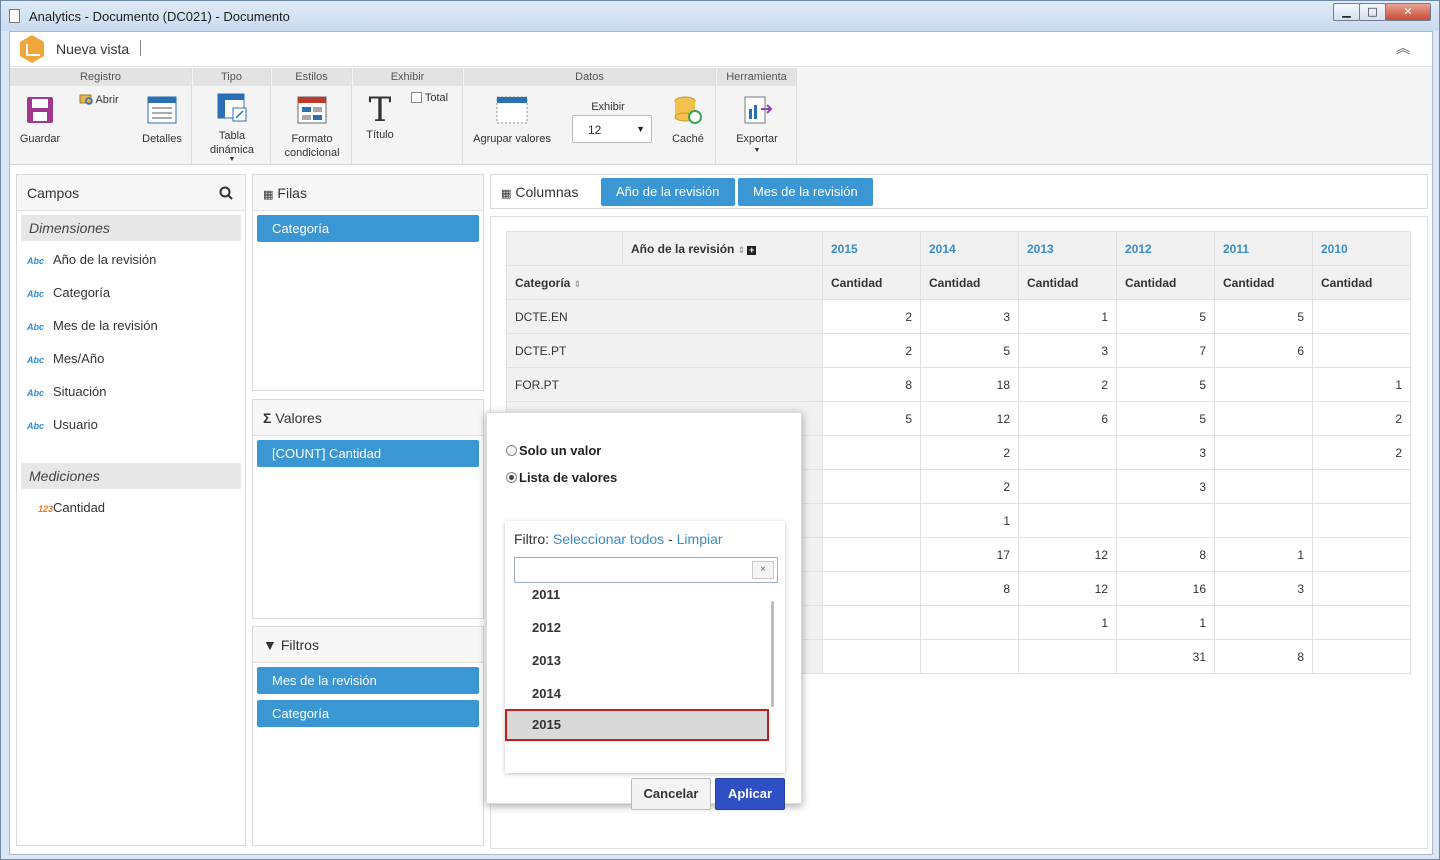 The image size is (1440, 860). I want to click on column-header-cell: Año de la revisión ⇕ +, so click(722, 248).